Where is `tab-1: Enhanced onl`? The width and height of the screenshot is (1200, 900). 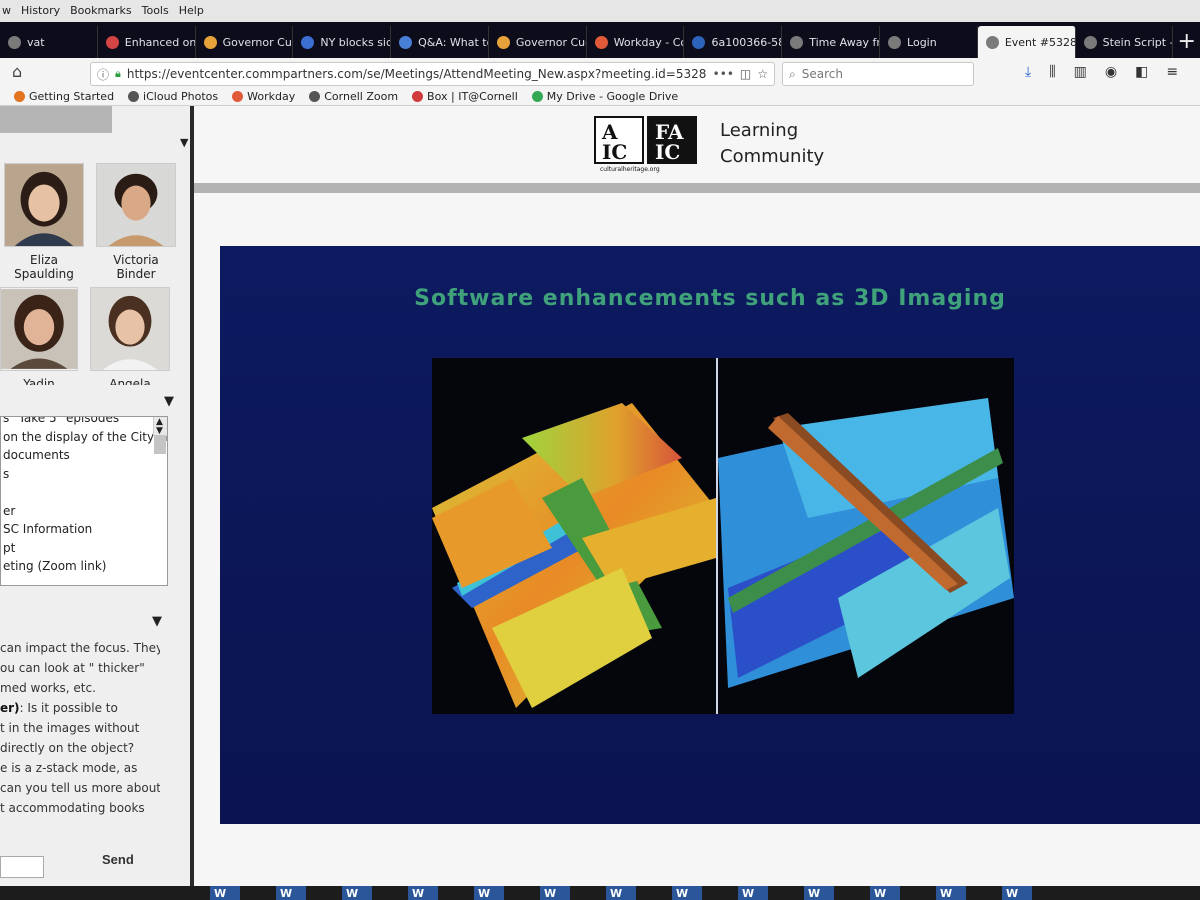
tab-1: Enhanced onl is located at coordinates (147, 42).